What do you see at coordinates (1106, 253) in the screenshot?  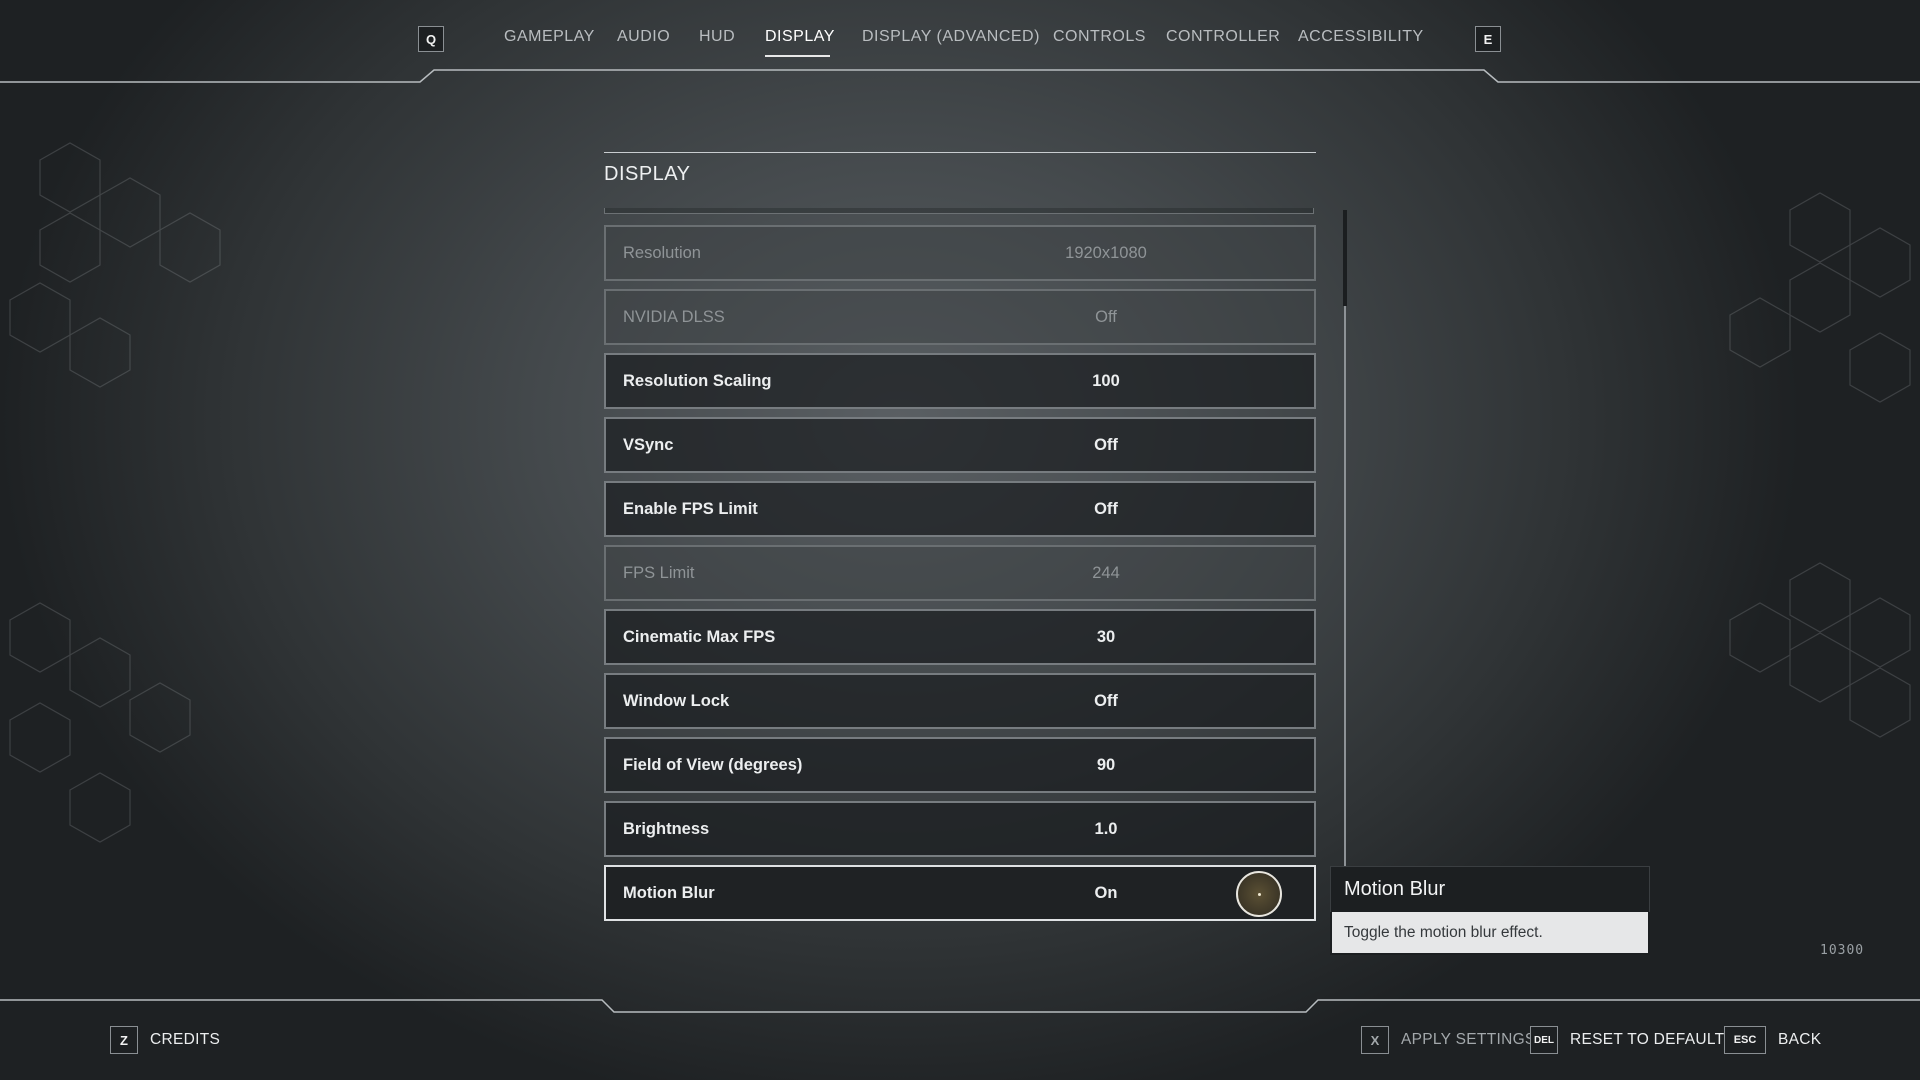 I see `setting-value: 1920x1080` at bounding box center [1106, 253].